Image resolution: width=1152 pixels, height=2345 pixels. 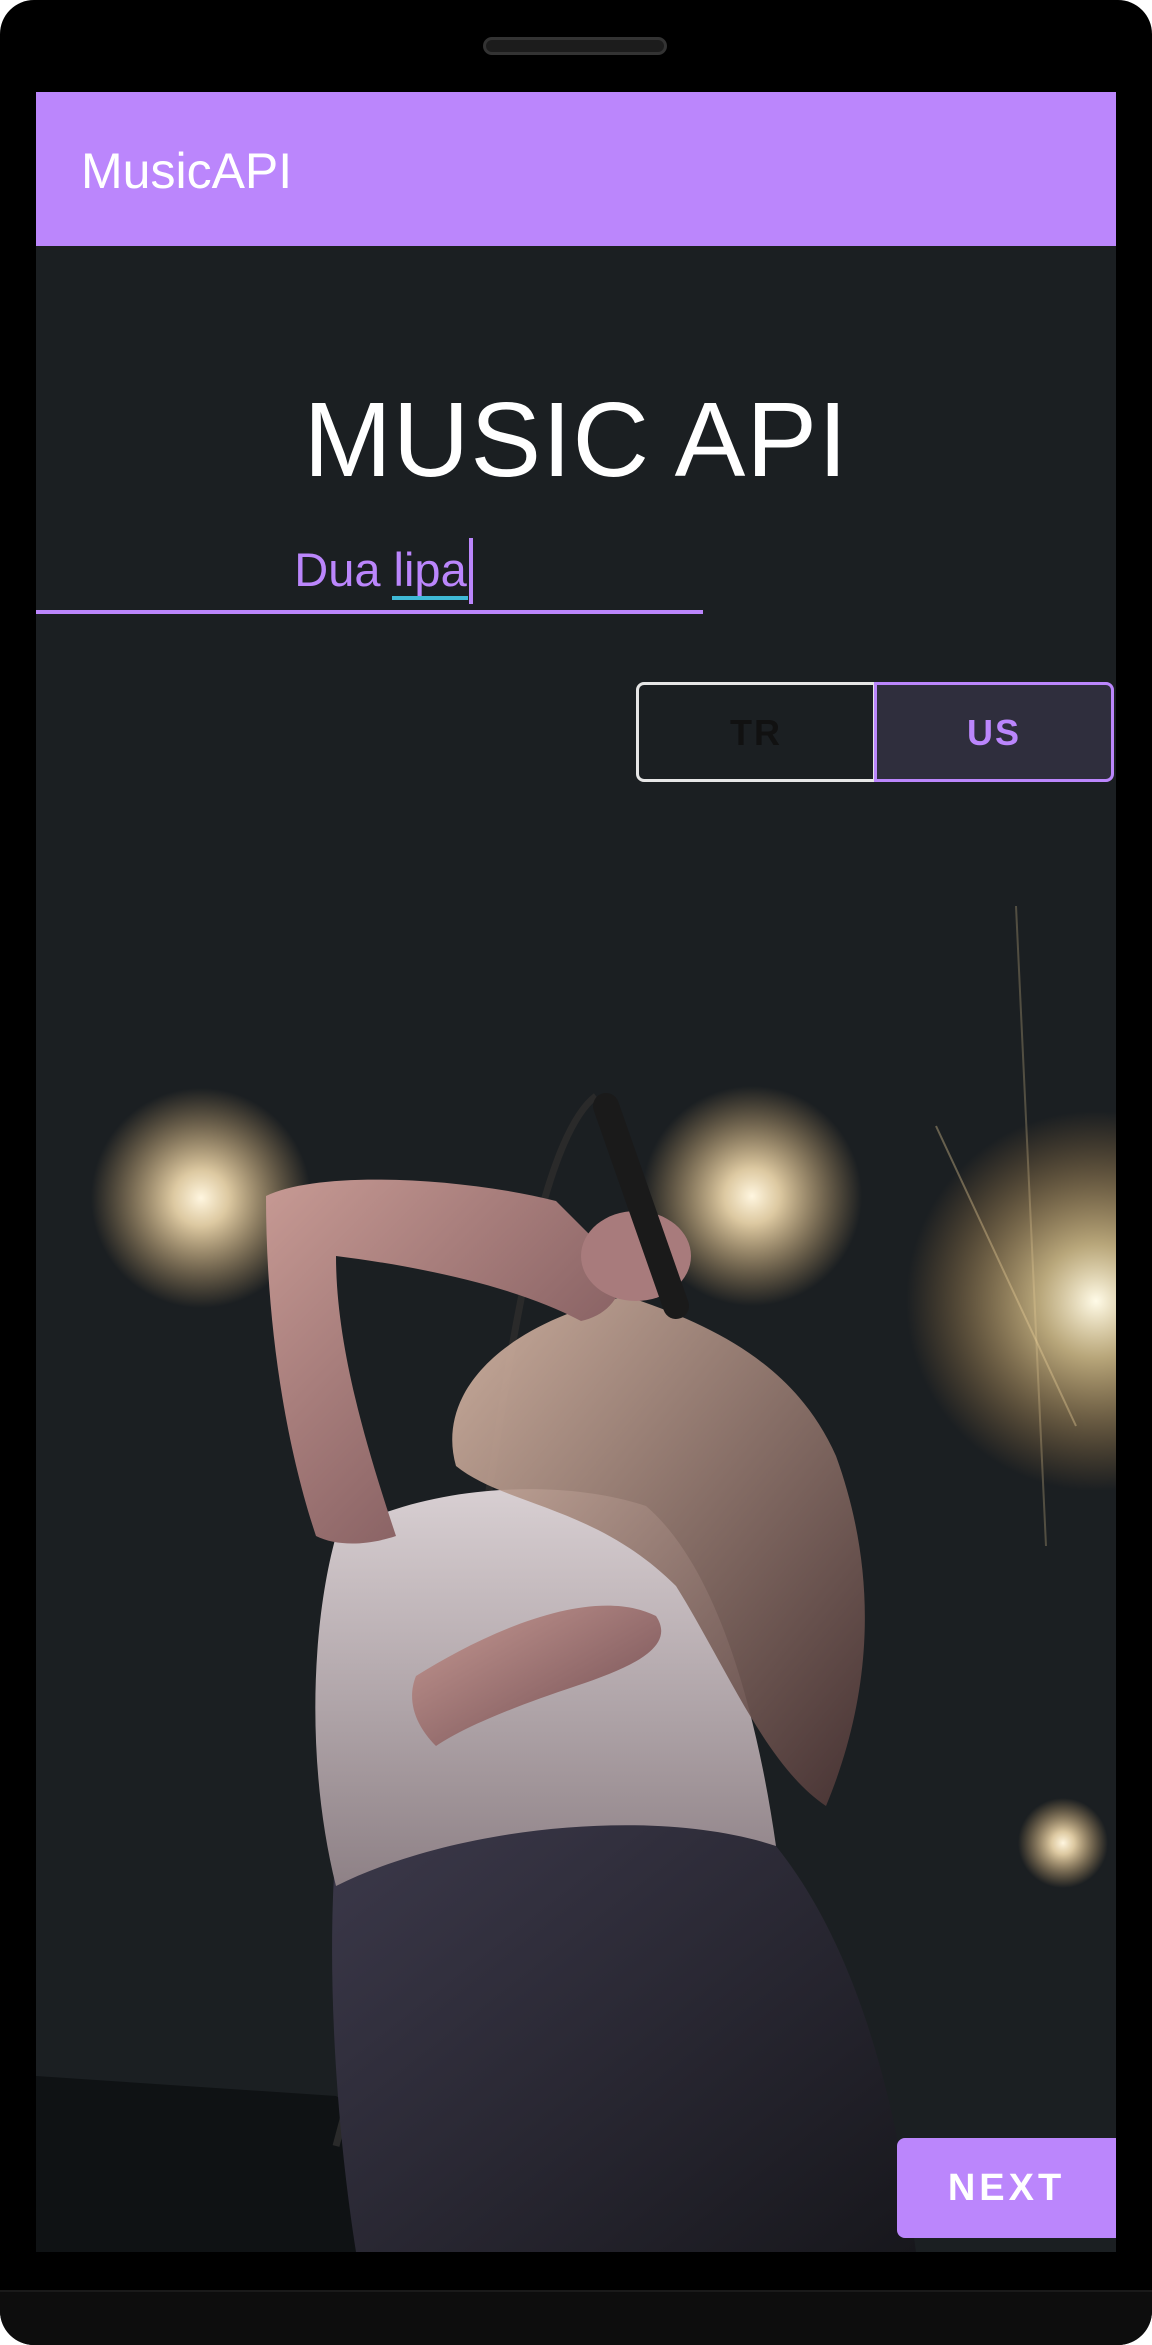 I want to click on phone-bottom-bezel, so click(x=576, y=2317).